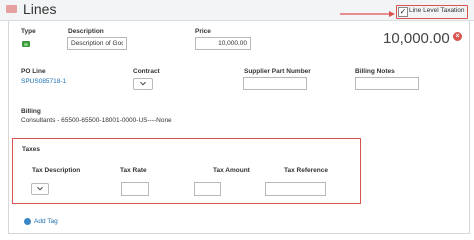  I want to click on tax-rate-input, so click(135, 189).